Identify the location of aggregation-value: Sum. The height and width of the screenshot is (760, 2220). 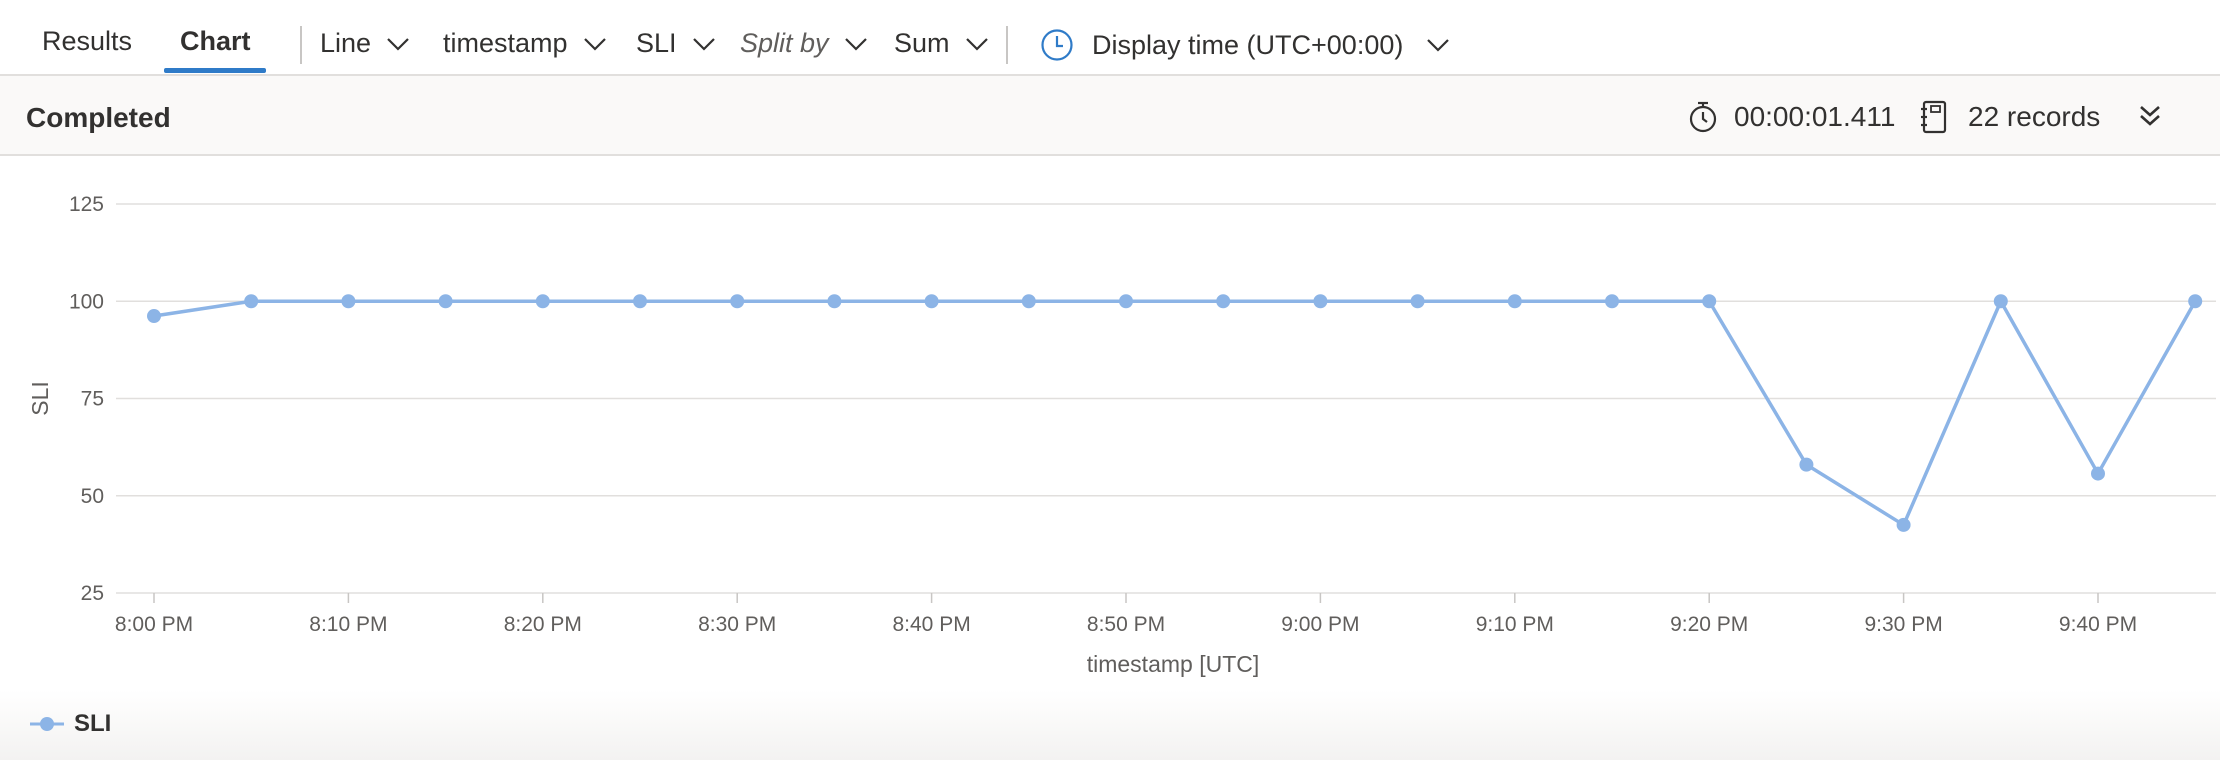
(922, 43).